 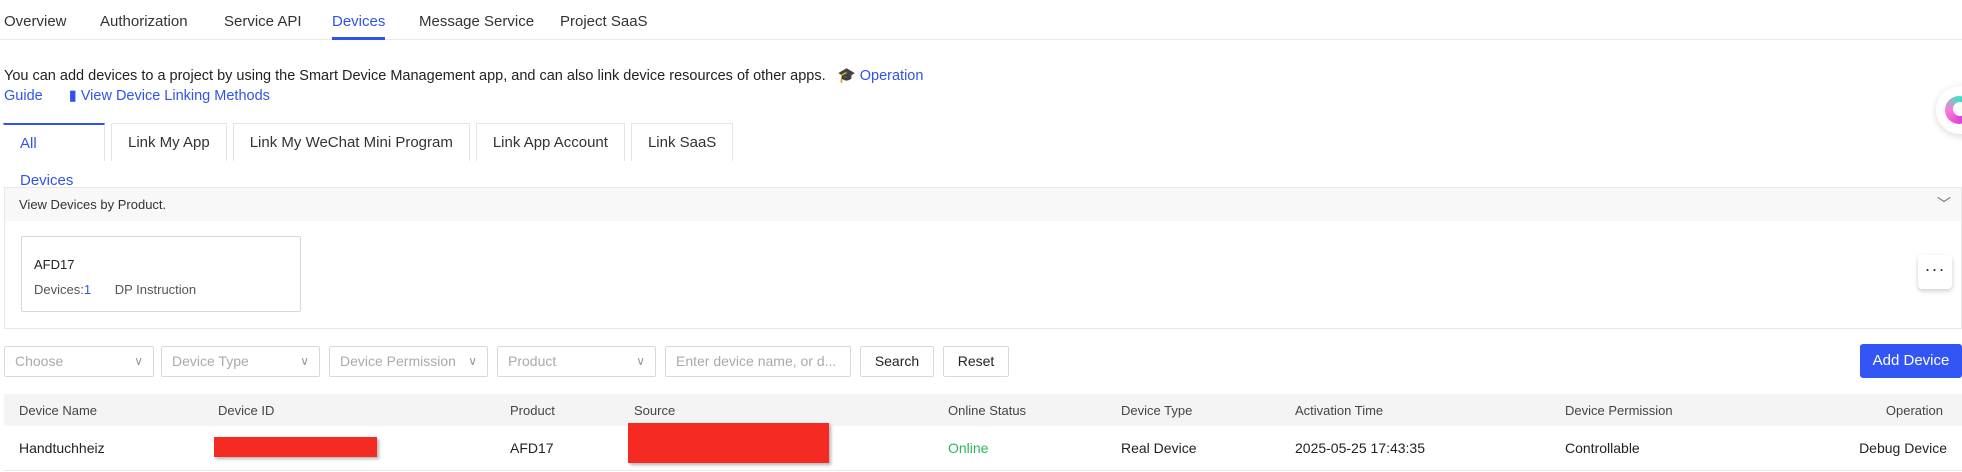 I want to click on nav-authorization: Authorization, so click(x=144, y=21).